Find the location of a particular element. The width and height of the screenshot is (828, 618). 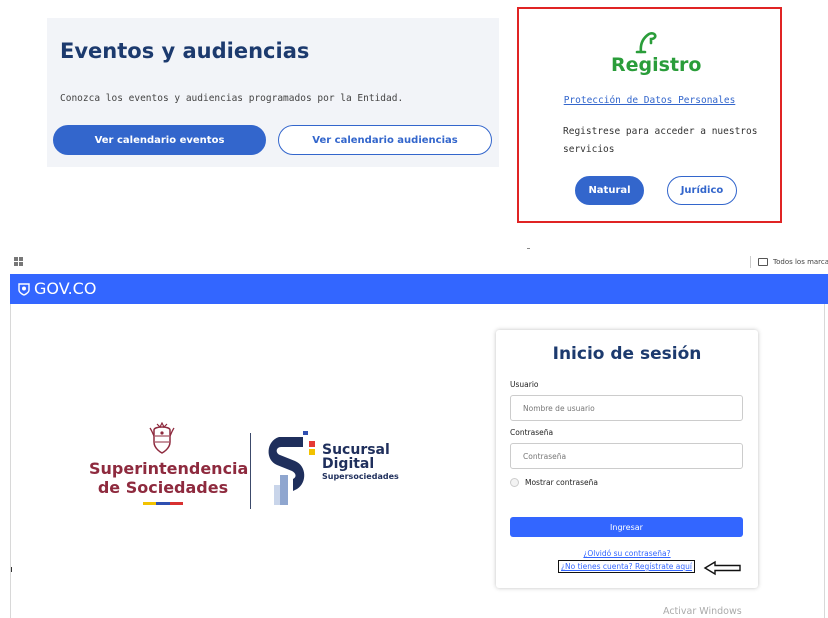

apps-grid-icon is located at coordinates (18, 261).